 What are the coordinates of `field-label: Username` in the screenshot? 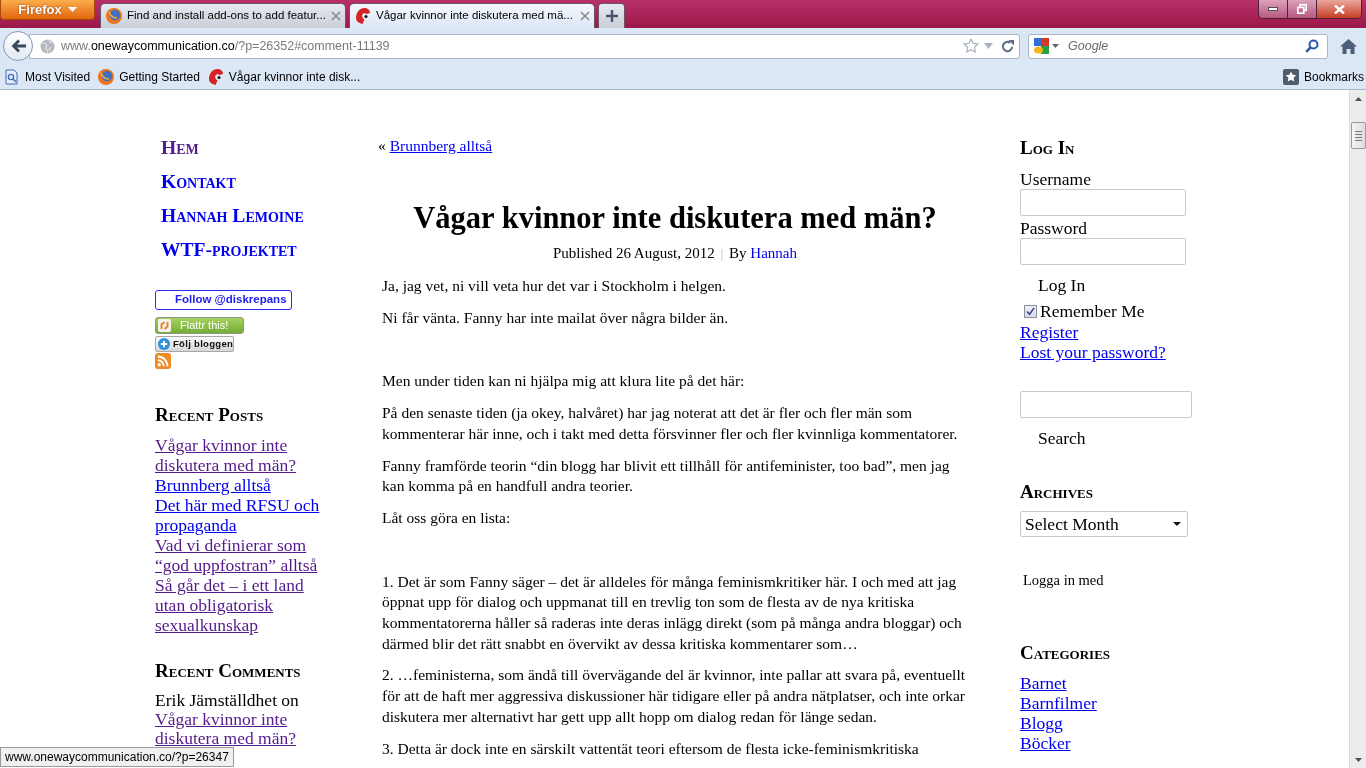 It's located at (1055, 179).